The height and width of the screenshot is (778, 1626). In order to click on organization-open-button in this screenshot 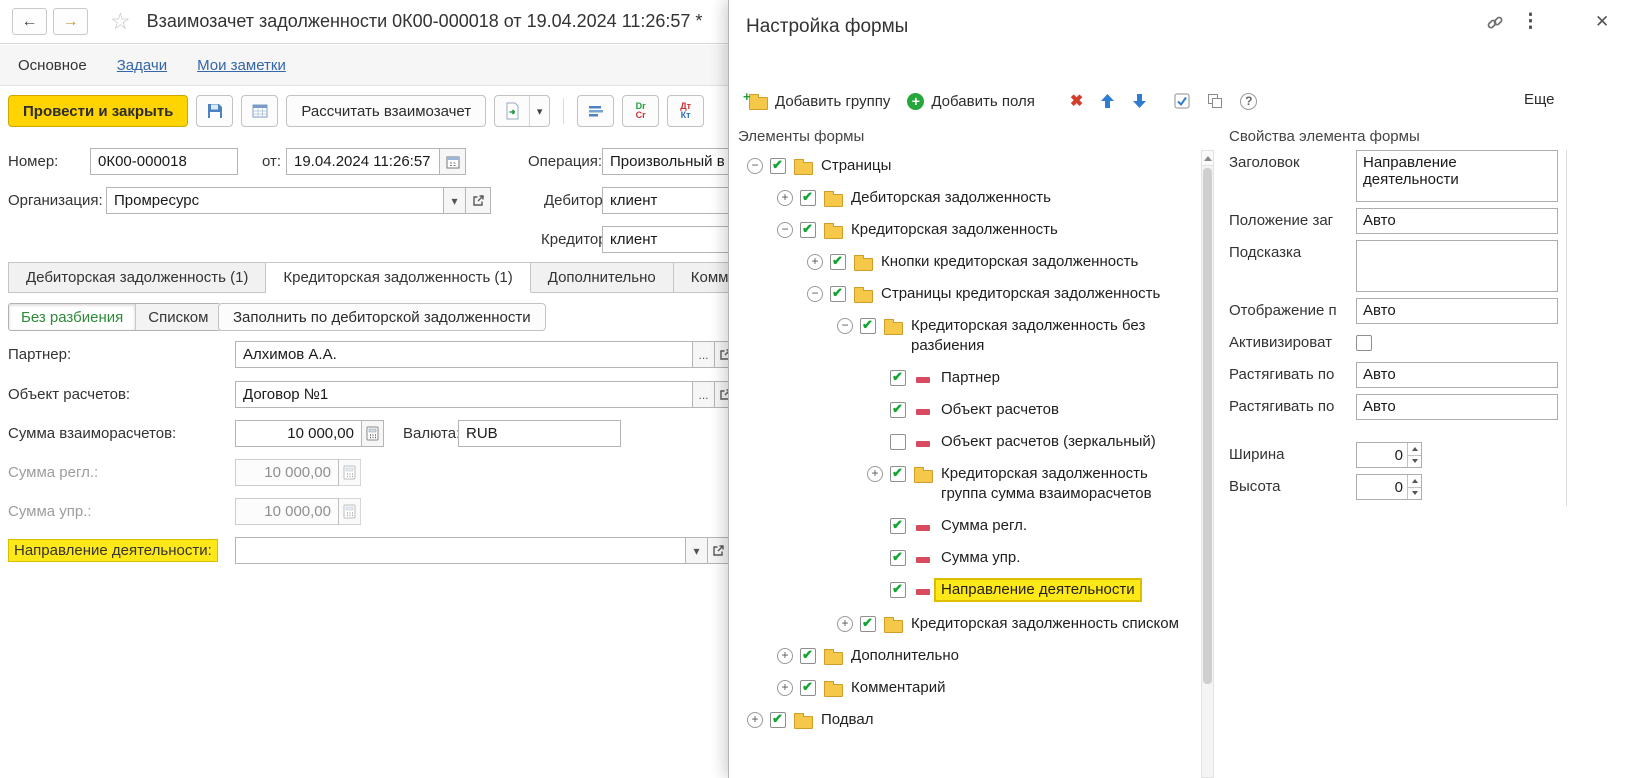, I will do `click(478, 200)`.